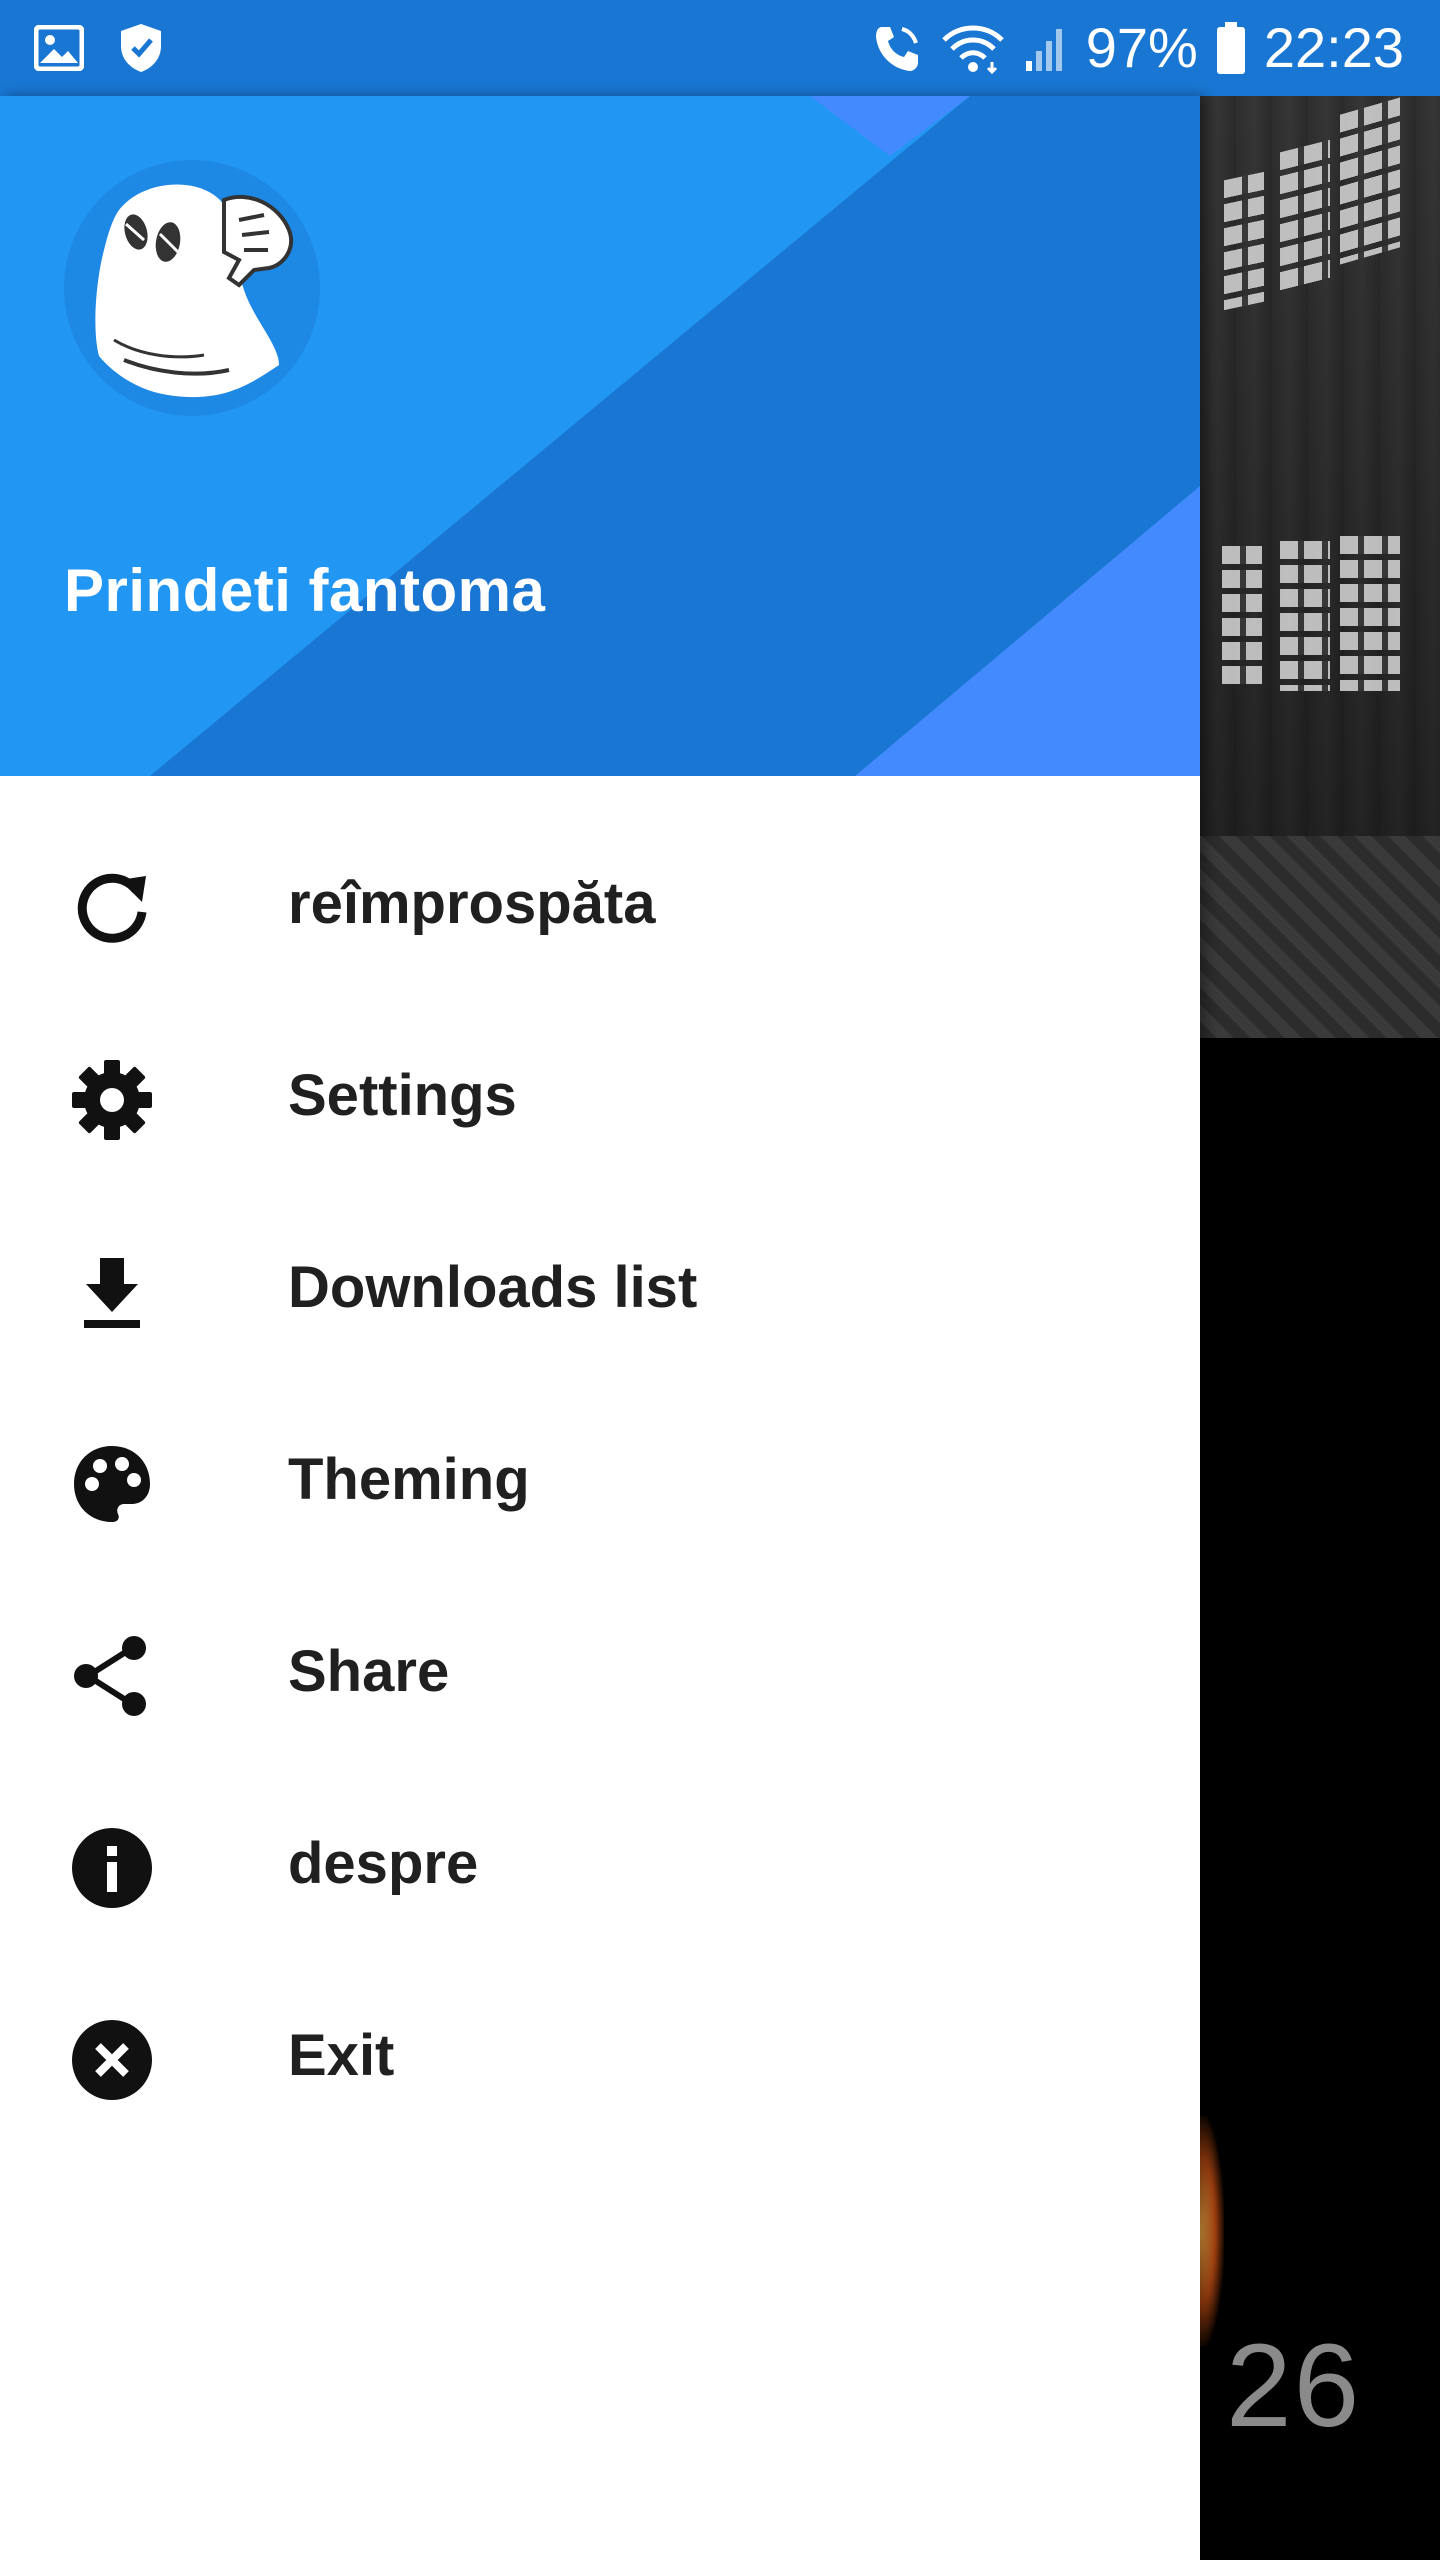 The height and width of the screenshot is (2560, 1440). I want to click on menu-item-theming: Theming, so click(600, 1480).